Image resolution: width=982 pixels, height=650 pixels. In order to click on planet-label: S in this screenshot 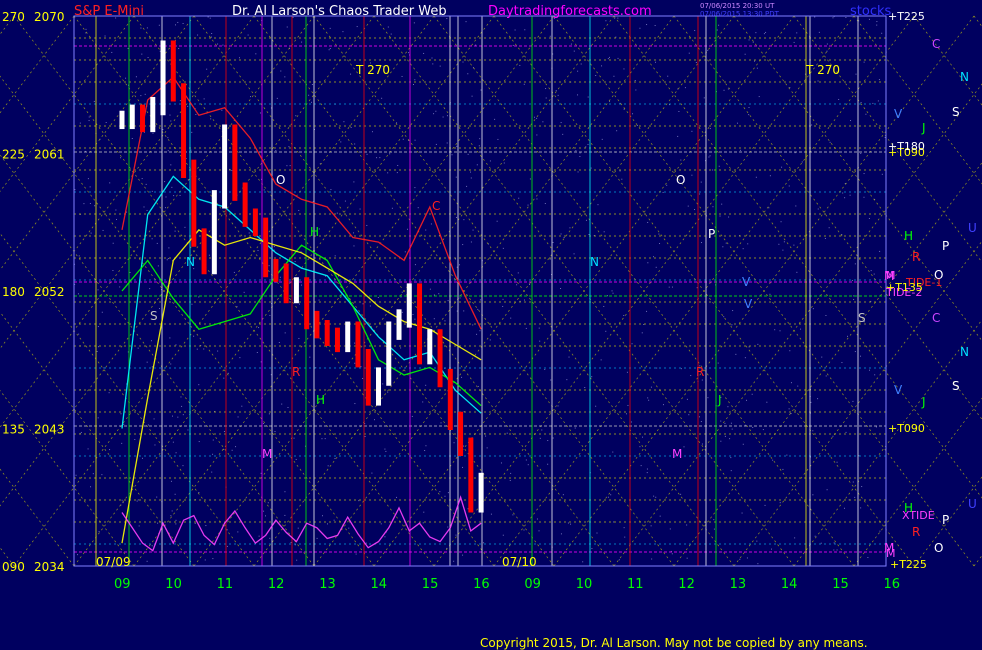, I will do `click(956, 386)`.